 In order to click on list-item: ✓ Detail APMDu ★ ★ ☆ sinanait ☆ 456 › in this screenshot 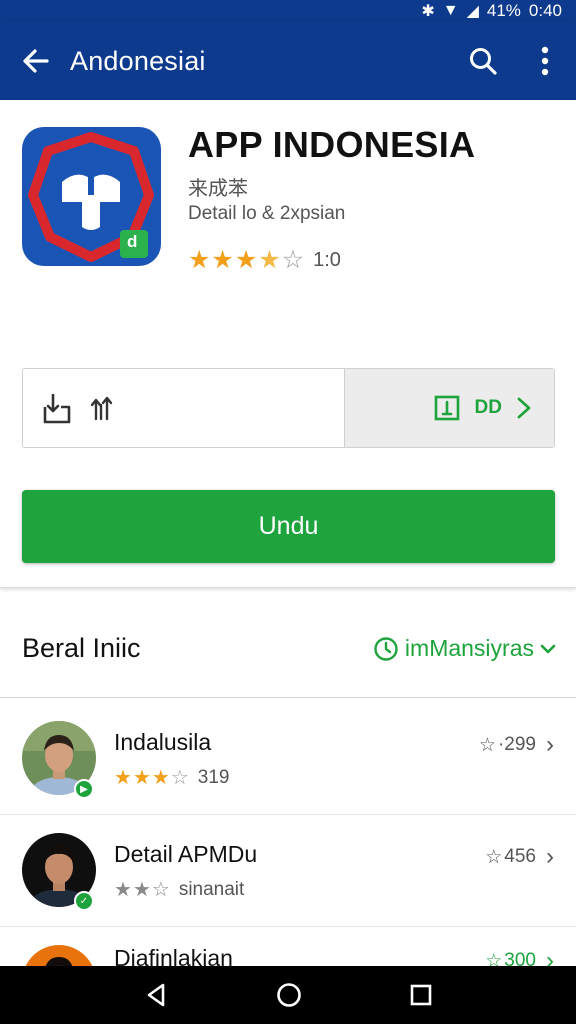, I will do `click(288, 871)`.